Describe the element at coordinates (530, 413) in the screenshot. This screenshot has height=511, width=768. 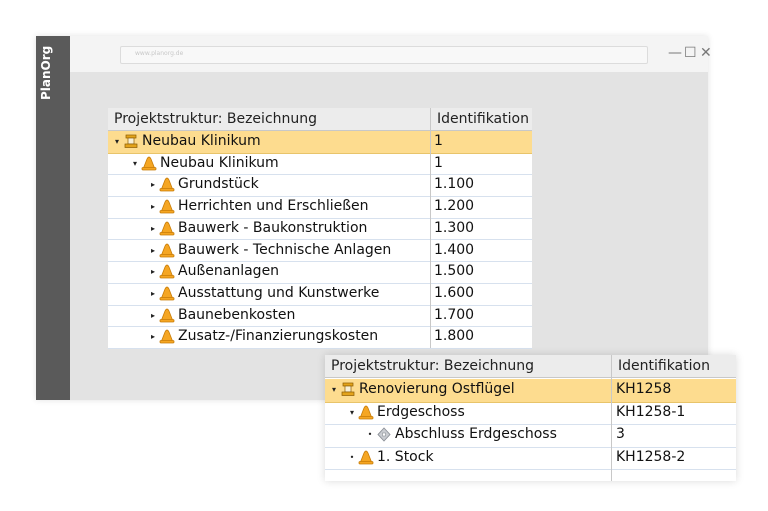
I see `tree-row: ▾ Erdgeschoss KH1258-1` at that location.